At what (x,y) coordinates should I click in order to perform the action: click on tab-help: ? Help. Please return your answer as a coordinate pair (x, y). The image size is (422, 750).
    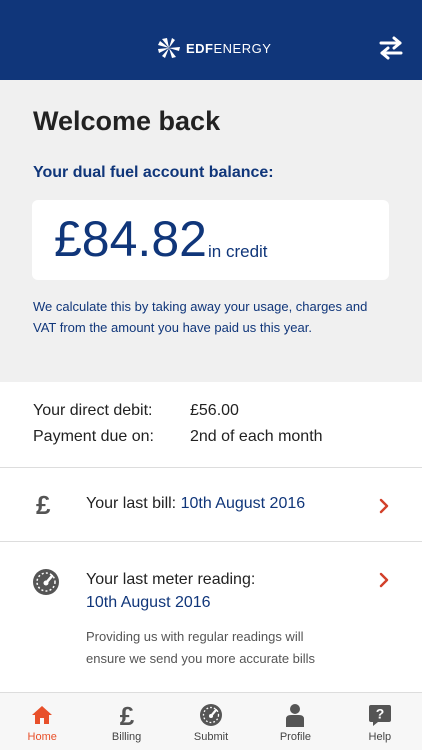
    Looking at the image, I should click on (380, 721).